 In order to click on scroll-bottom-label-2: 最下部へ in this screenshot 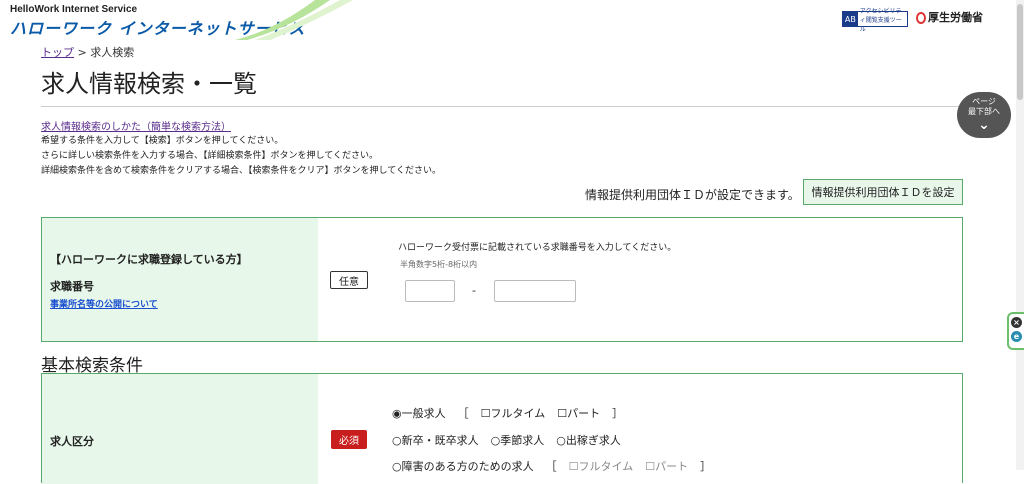, I will do `click(984, 111)`.